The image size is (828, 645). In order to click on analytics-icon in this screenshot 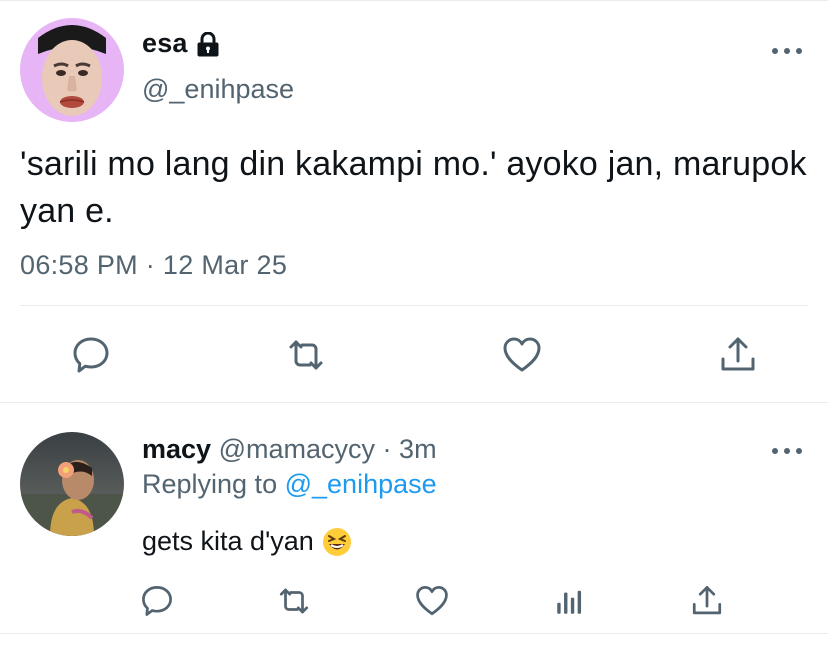, I will do `click(570, 601)`.